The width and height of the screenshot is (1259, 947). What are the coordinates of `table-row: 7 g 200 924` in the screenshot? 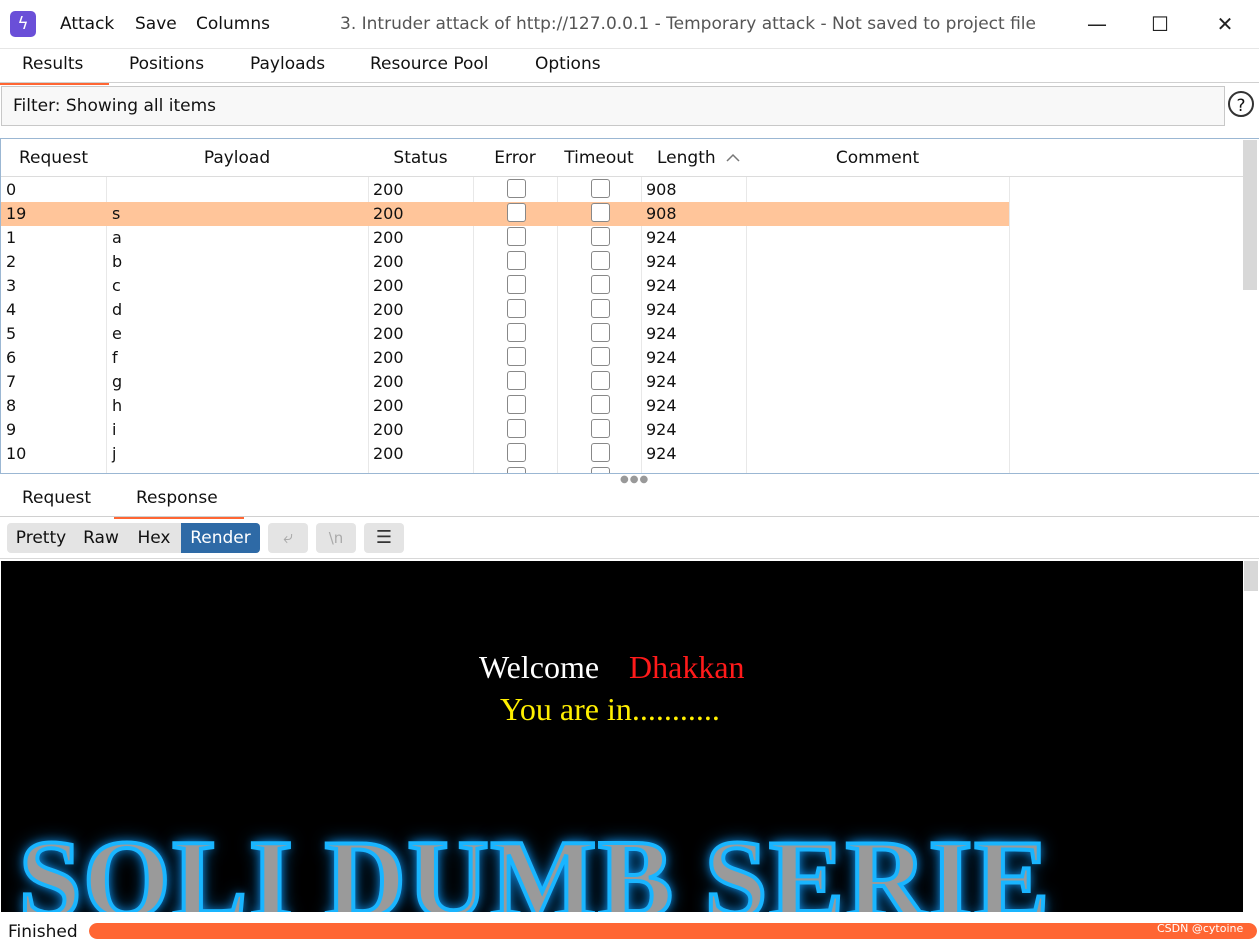 It's located at (505, 382).